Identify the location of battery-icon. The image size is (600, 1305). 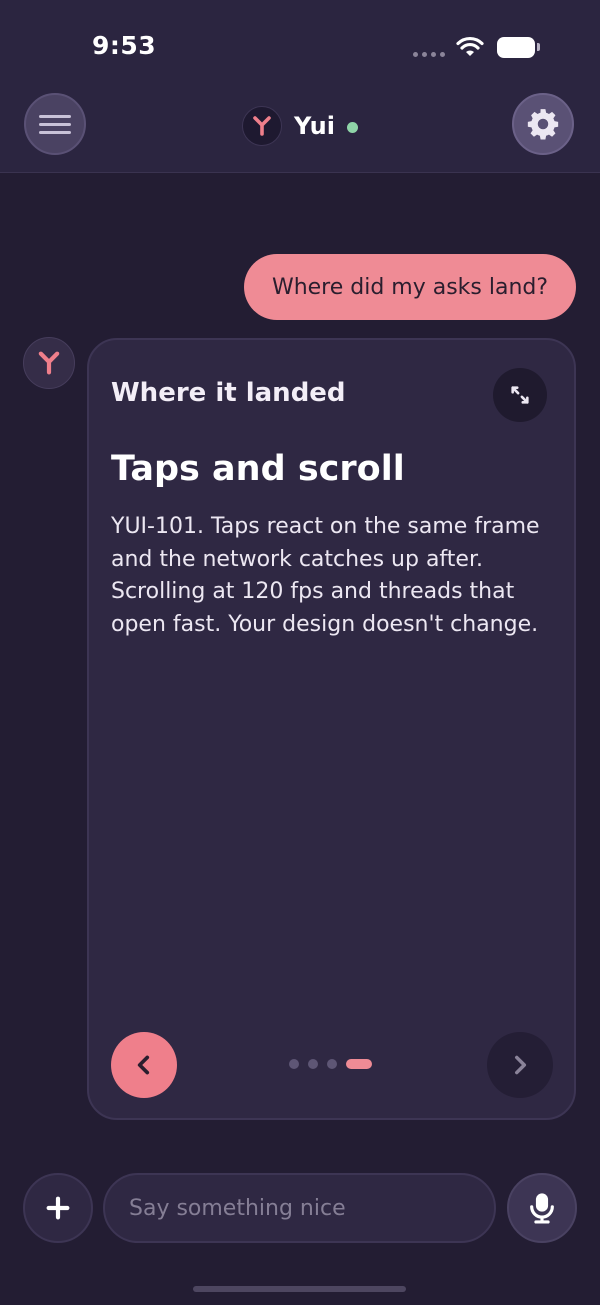
(516, 47).